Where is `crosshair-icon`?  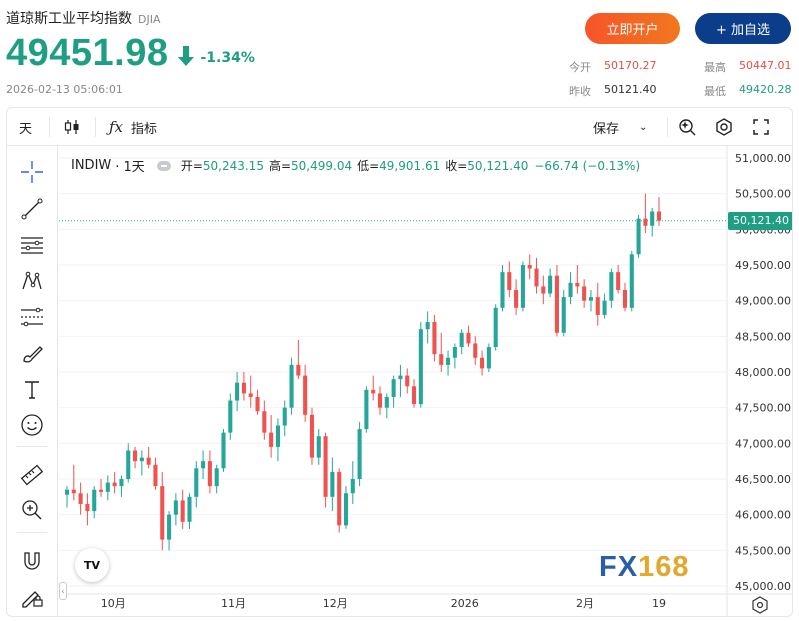 crosshair-icon is located at coordinates (32, 172).